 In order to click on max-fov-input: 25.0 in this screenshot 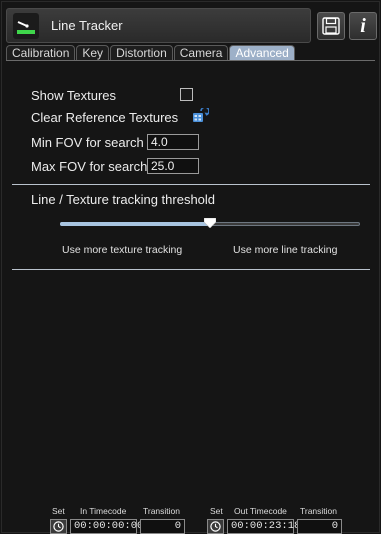, I will do `click(173, 166)`.